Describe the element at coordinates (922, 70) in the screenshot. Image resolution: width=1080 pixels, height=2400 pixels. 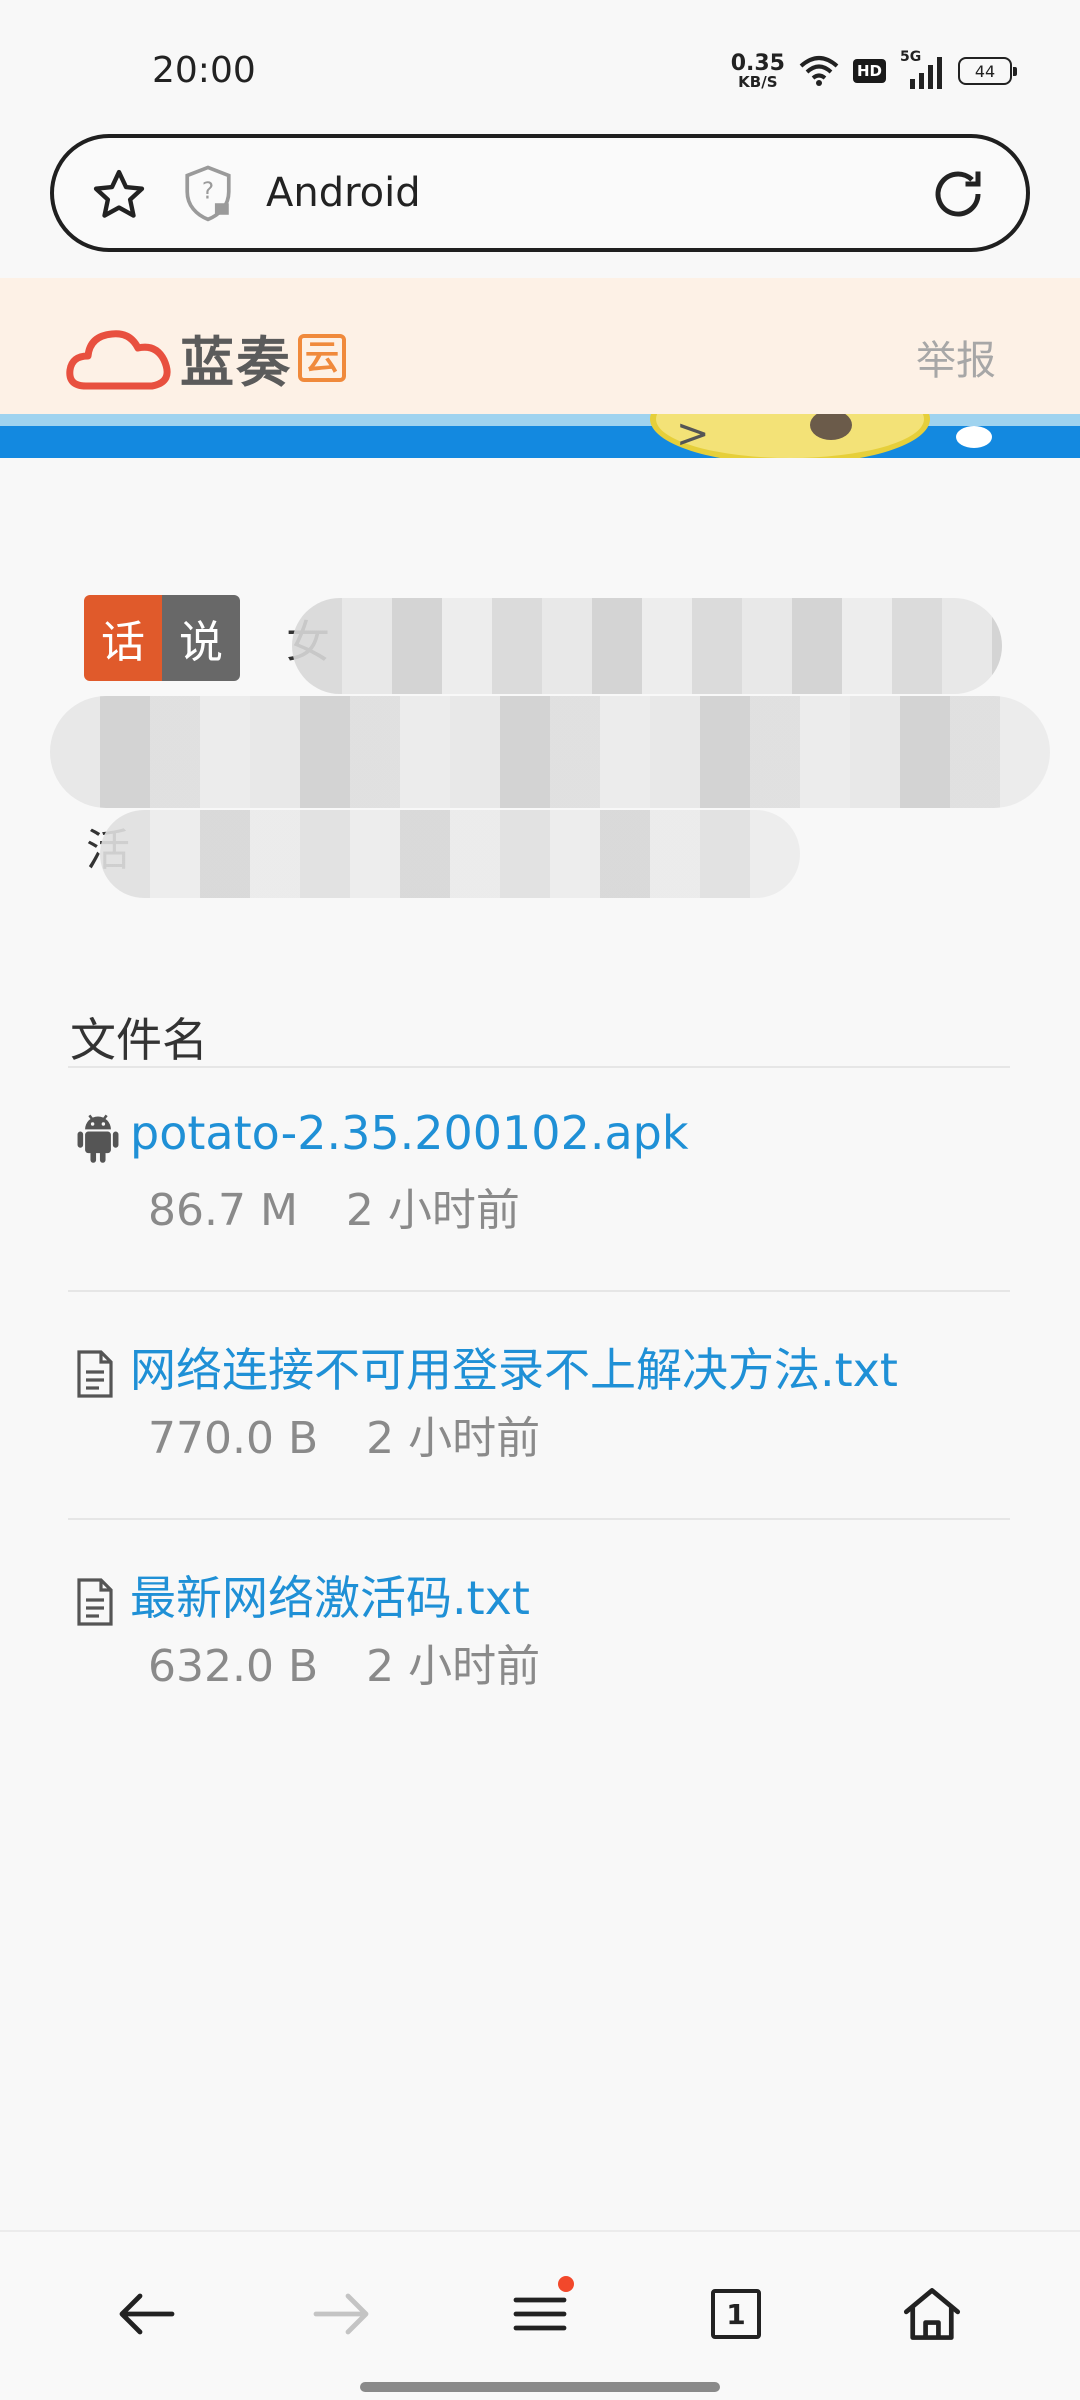
I see `cellular-signal-icon: 5G` at that location.